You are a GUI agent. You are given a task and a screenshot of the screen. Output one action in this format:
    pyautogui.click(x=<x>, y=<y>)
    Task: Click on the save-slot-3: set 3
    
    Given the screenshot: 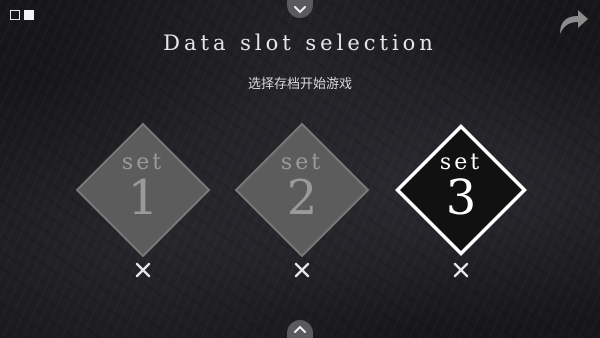 What is the action you would take?
    pyautogui.click(x=461, y=190)
    